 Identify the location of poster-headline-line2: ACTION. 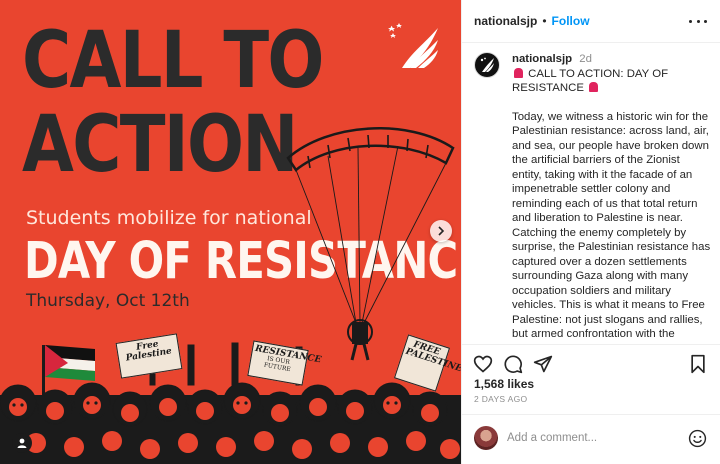
(160, 145).